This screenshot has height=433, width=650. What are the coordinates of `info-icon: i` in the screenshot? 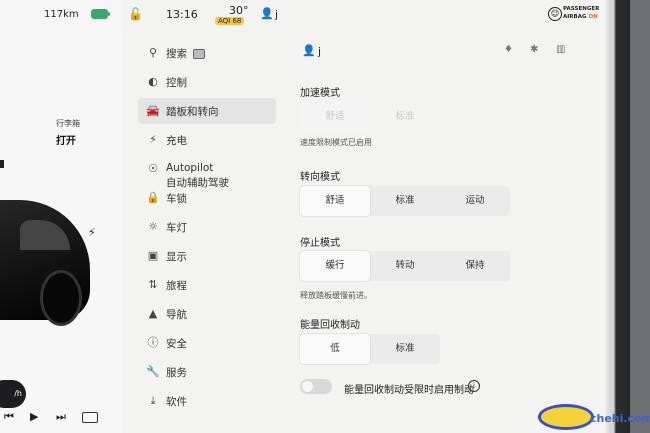 It's located at (474, 386).